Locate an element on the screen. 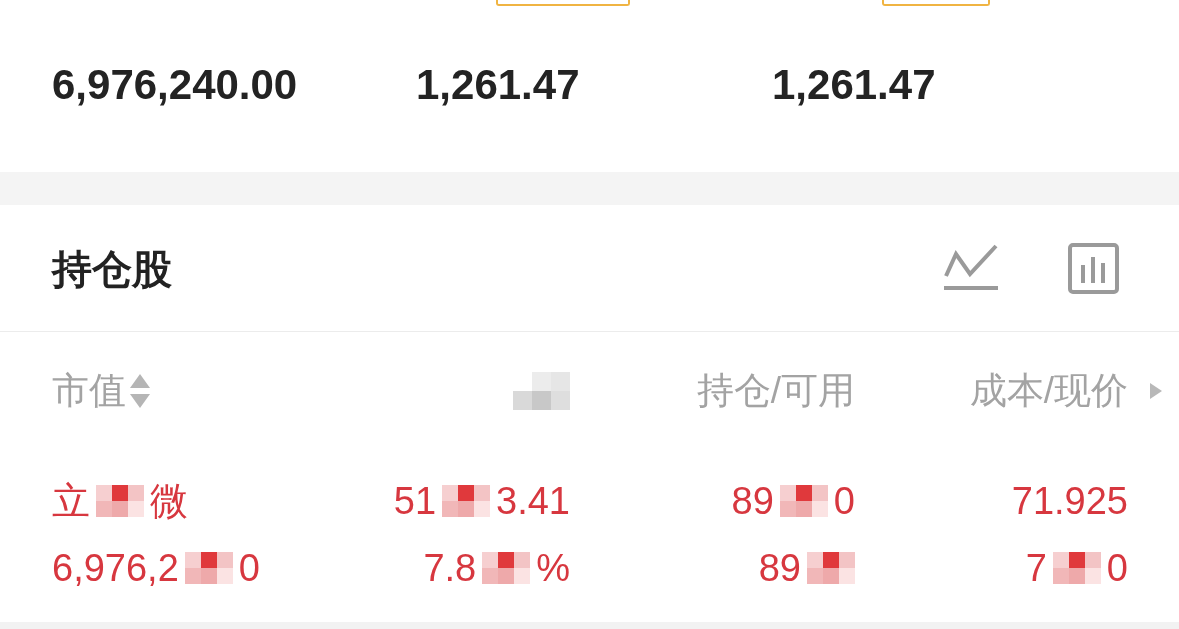 This screenshot has height=629, width=1179. caret-right-icon is located at coordinates (1156, 391).